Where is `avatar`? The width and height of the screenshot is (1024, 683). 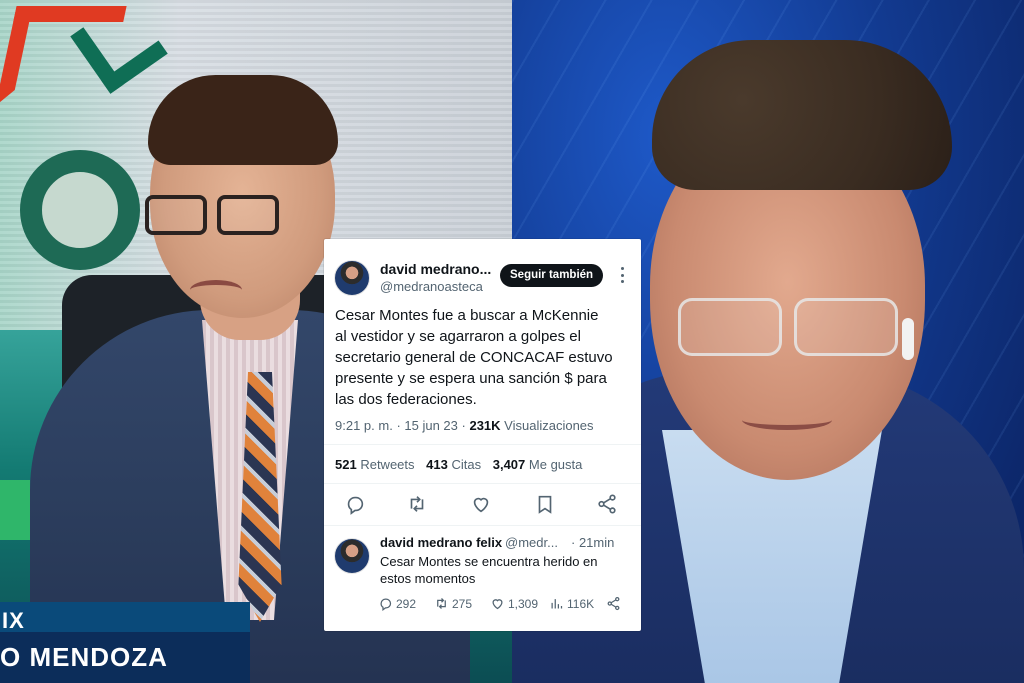 avatar is located at coordinates (352, 278).